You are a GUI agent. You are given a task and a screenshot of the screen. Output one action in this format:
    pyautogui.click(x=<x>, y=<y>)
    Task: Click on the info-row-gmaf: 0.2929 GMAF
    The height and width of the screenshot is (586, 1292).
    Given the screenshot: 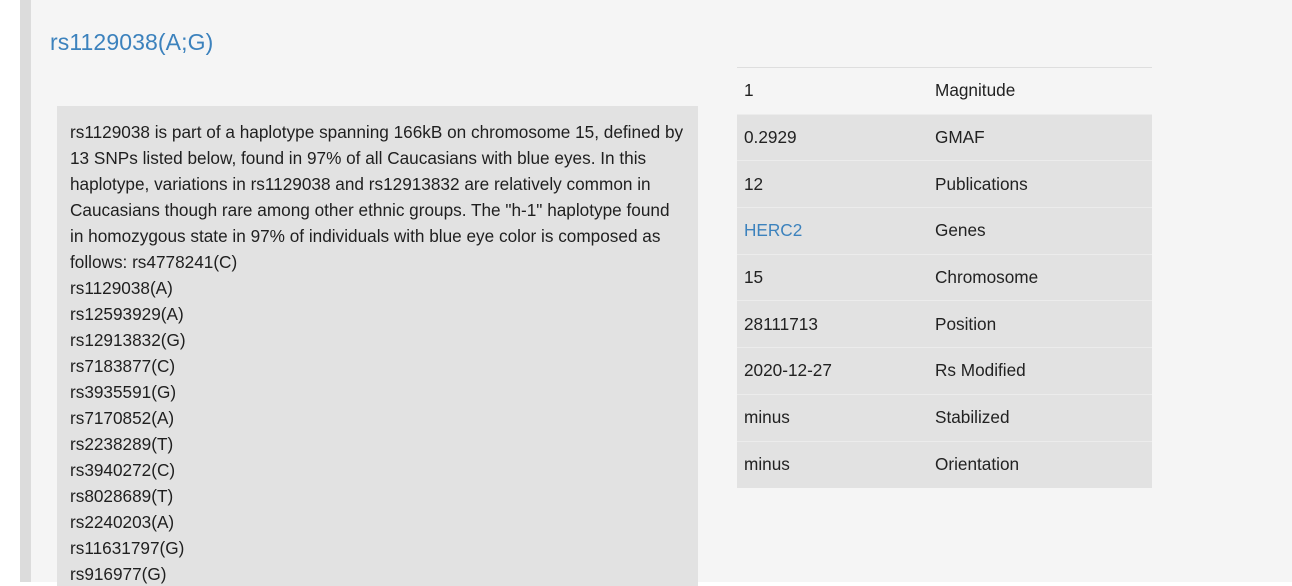 What is the action you would take?
    pyautogui.click(x=944, y=137)
    